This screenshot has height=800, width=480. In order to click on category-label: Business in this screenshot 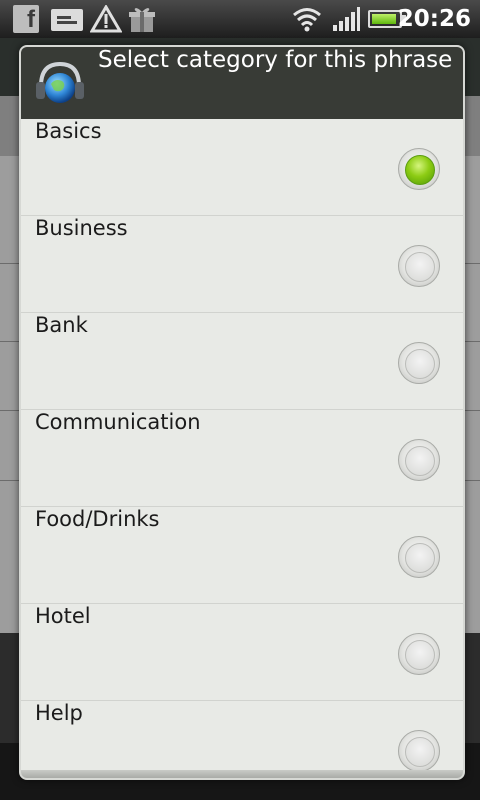, I will do `click(81, 228)`.